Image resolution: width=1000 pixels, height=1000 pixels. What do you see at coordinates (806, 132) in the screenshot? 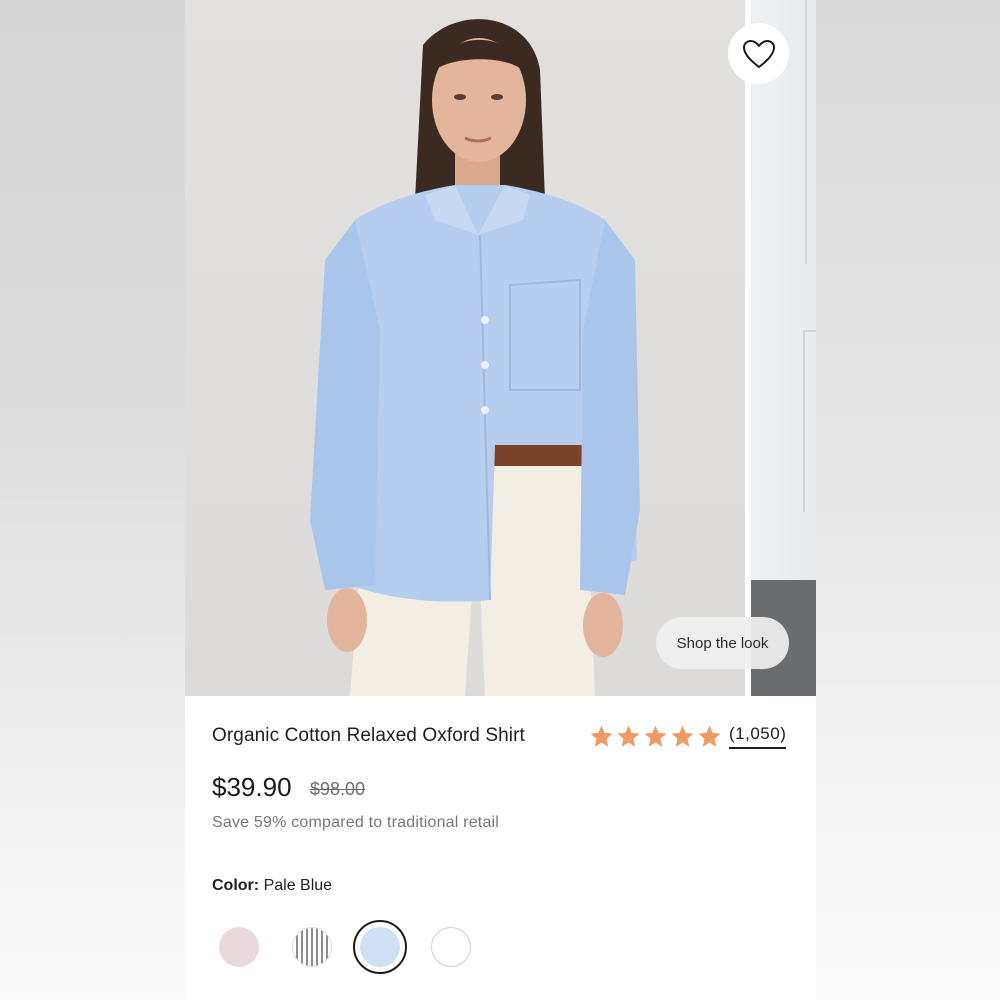
I see `door-edge` at bounding box center [806, 132].